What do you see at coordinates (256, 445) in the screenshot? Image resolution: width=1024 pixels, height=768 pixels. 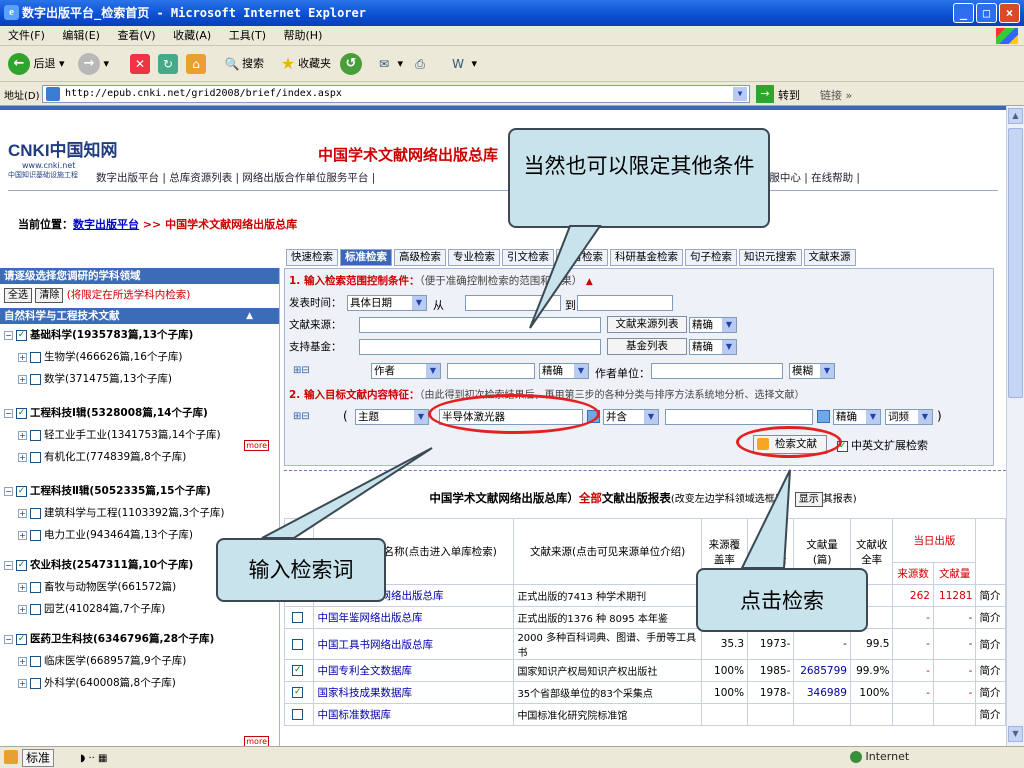 I see `more-link-1: more` at bounding box center [256, 445].